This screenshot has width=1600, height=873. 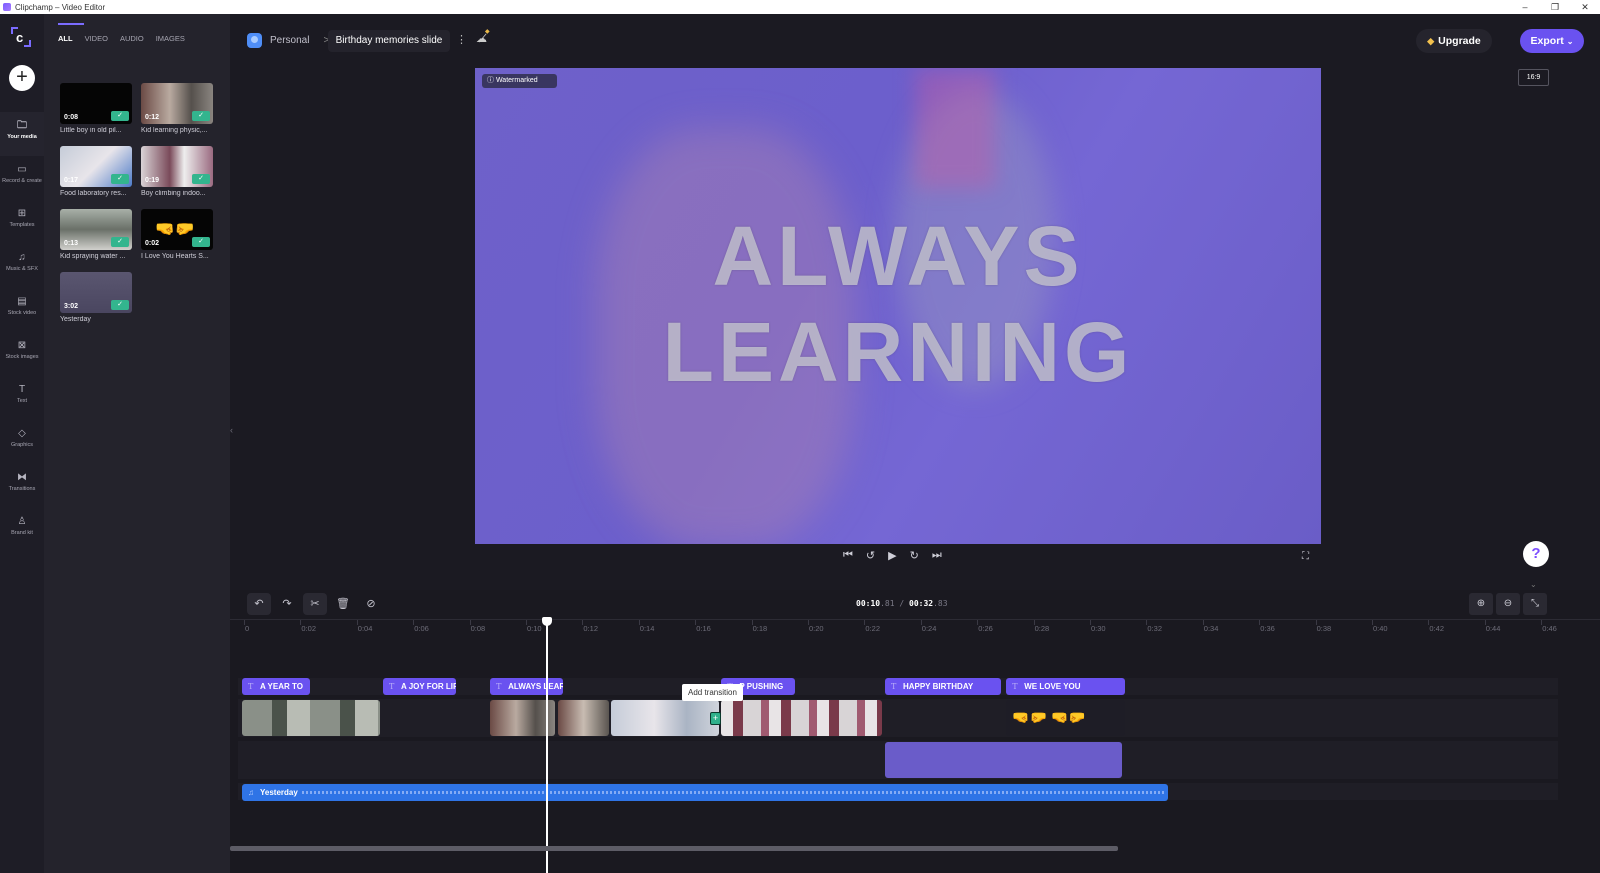 I want to click on nav-item-graphics: ◇ Graphics, so click(x=22, y=442).